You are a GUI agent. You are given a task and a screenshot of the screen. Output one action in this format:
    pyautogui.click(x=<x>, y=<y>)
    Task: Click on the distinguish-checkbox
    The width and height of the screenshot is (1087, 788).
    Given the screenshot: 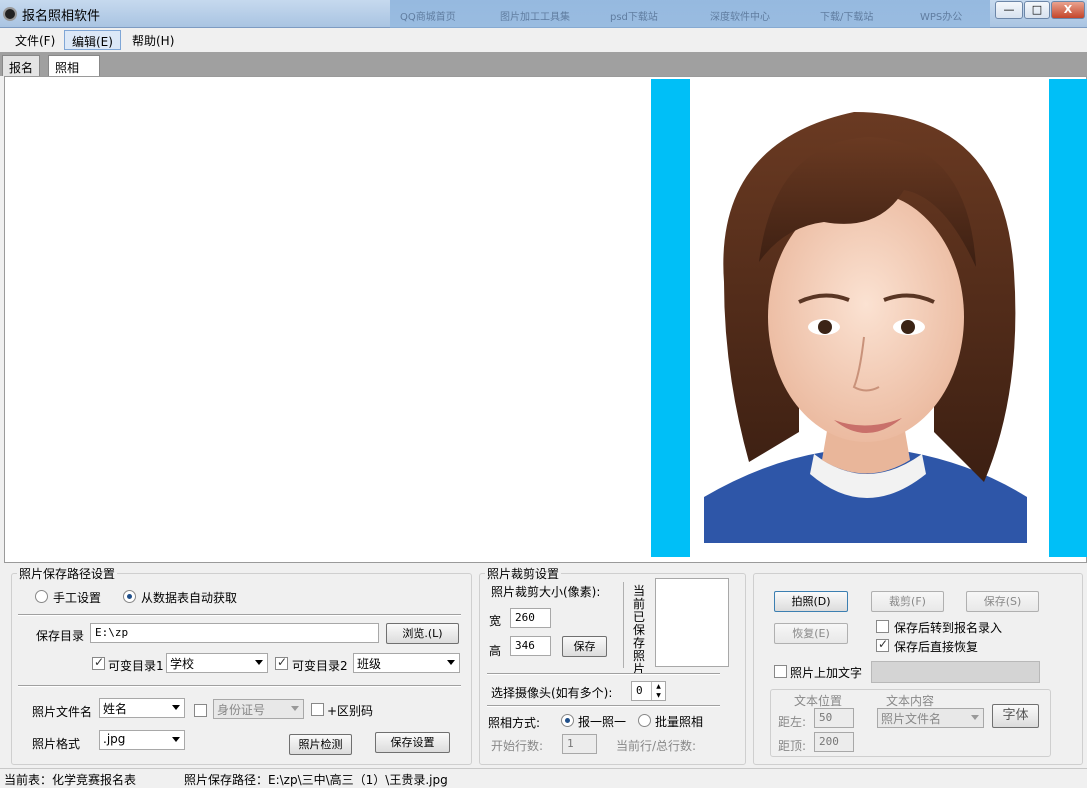 What is the action you would take?
    pyautogui.click(x=317, y=709)
    